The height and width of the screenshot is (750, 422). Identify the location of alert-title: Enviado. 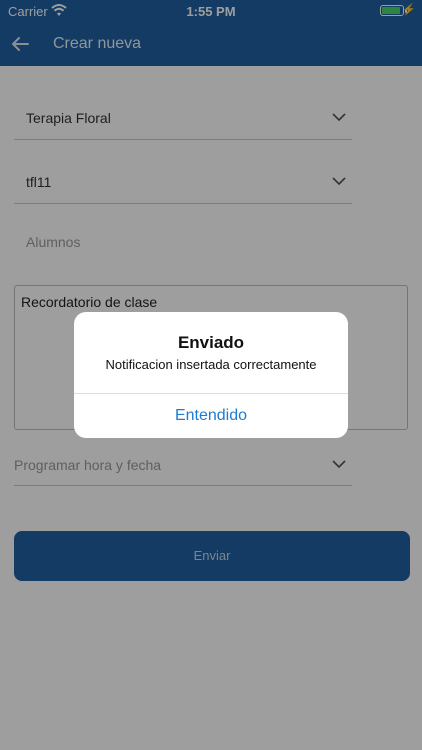
(211, 342).